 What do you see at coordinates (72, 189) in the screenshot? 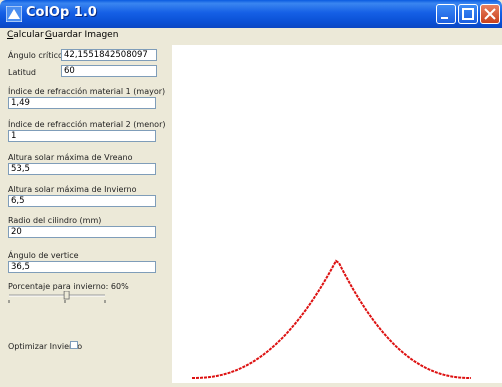
I see `invierno-label: Altura solar máxima de Invierno` at bounding box center [72, 189].